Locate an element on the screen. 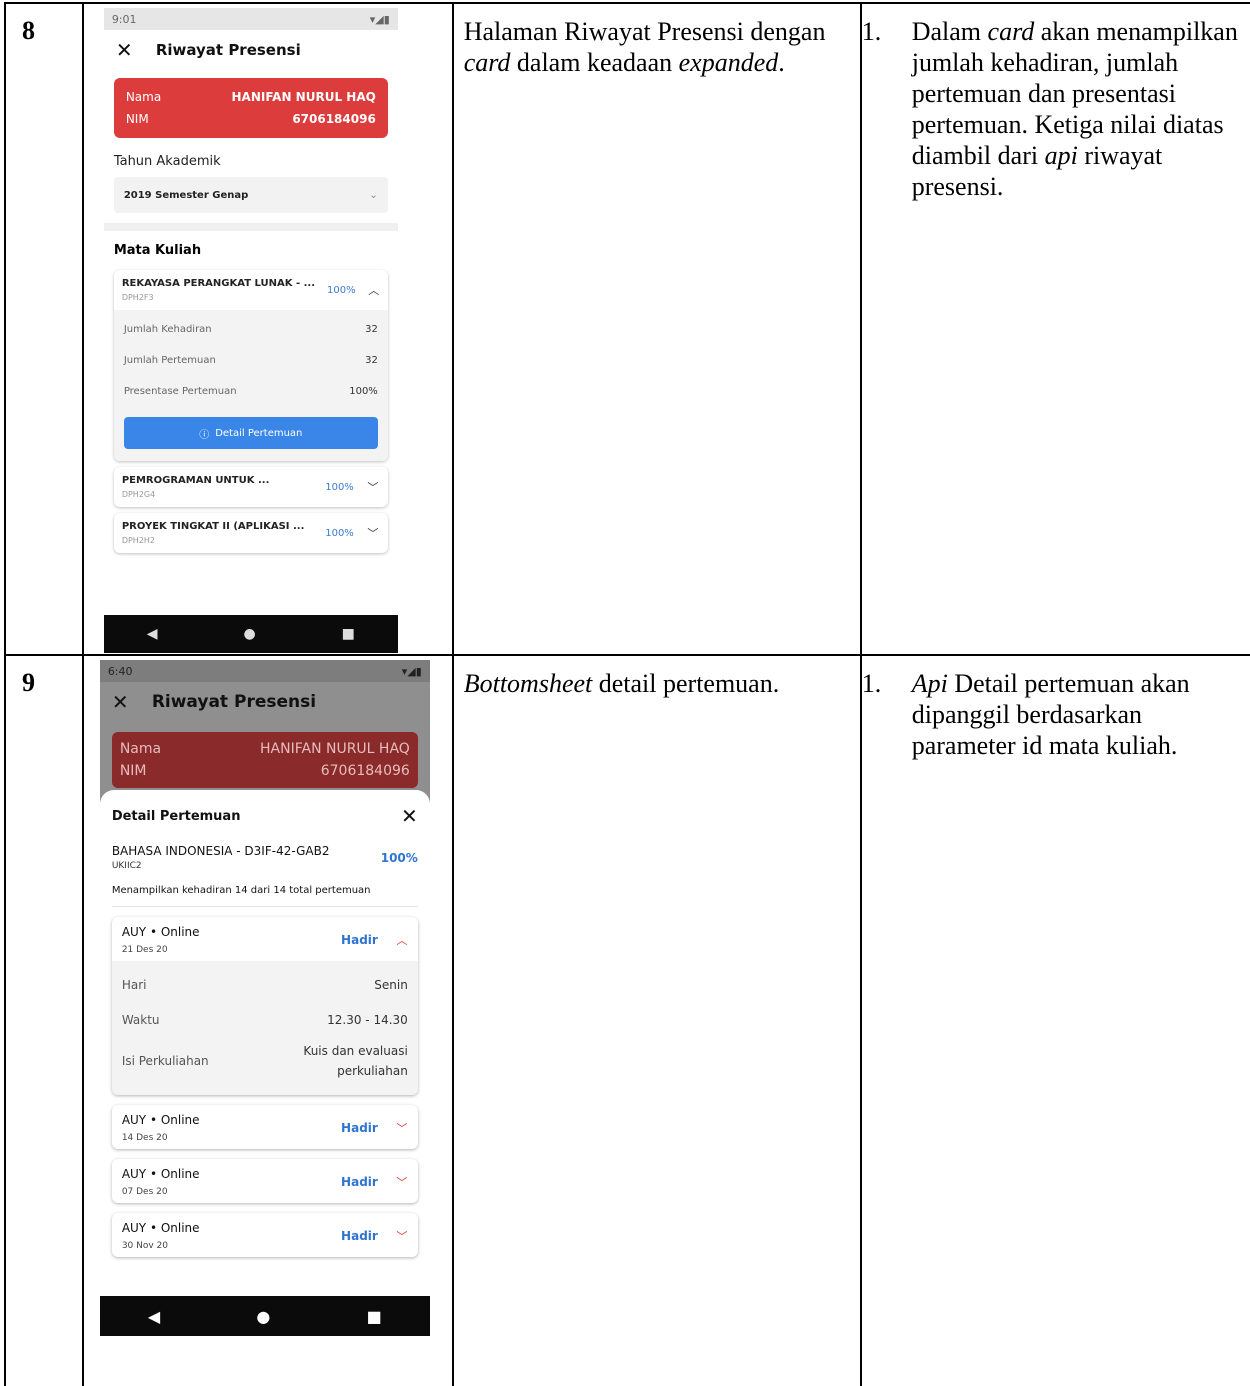 The width and height of the screenshot is (1250, 1386). chevron-down-icon: ⌄ is located at coordinates (373, 195).